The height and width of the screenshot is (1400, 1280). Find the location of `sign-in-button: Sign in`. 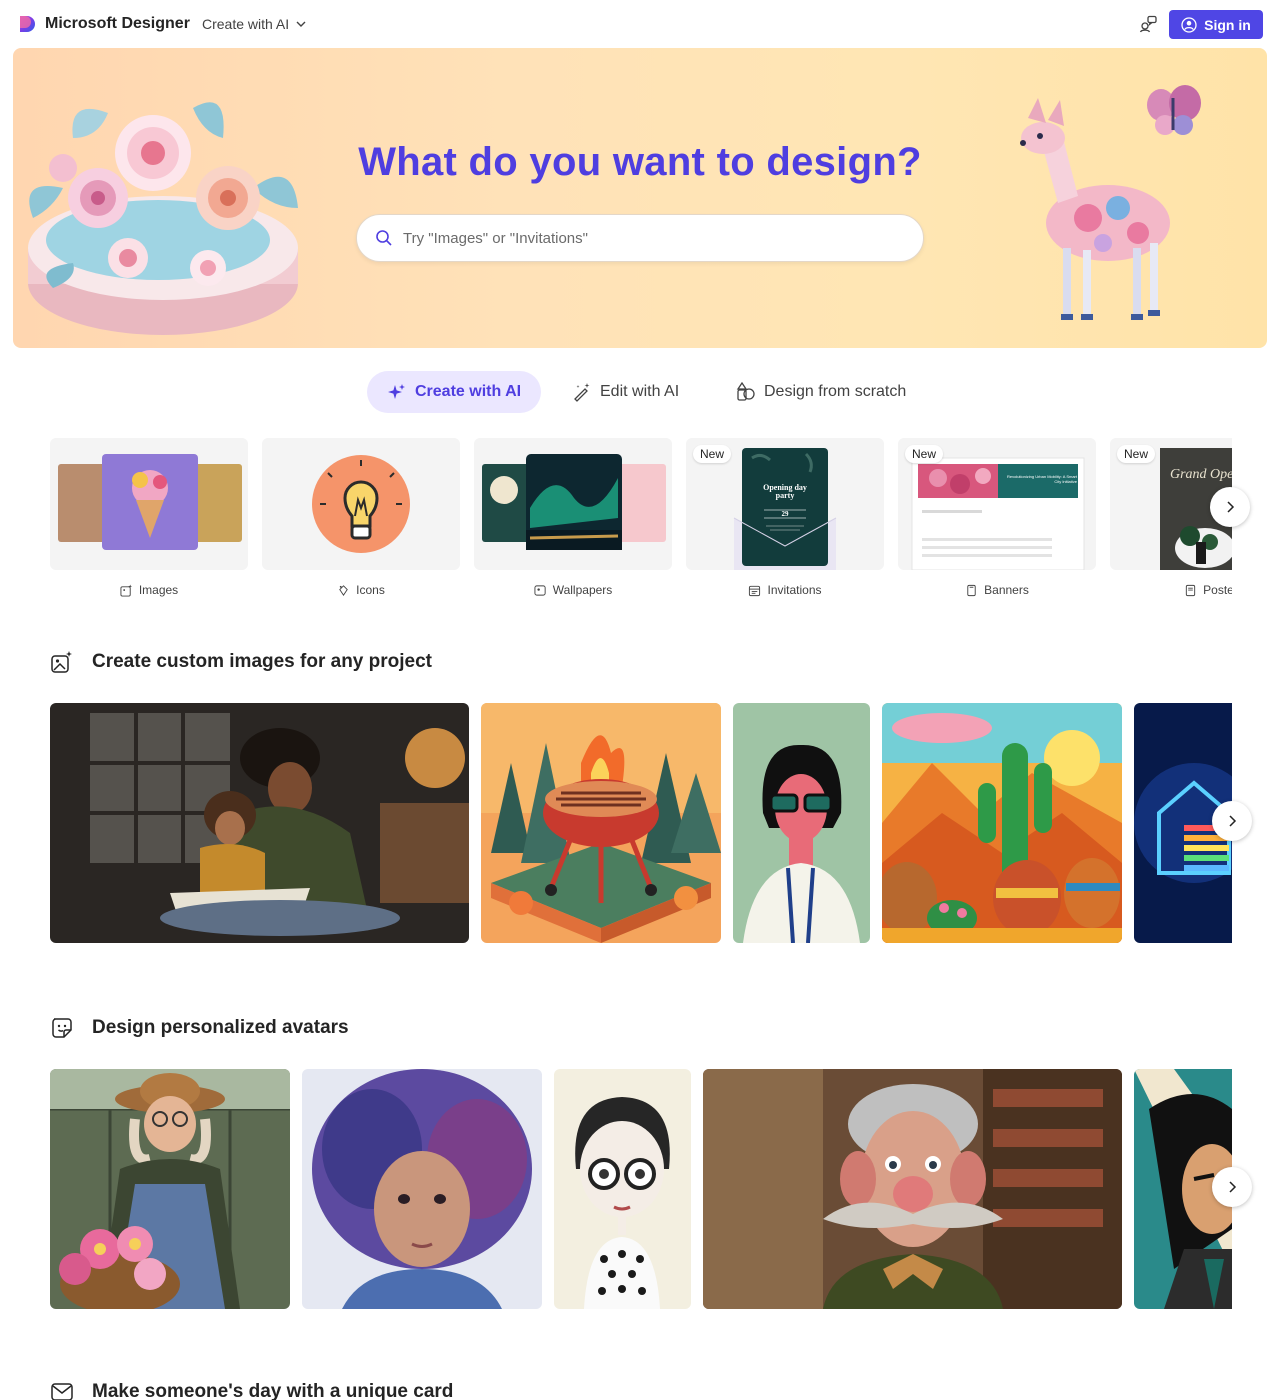

sign-in-button: Sign in is located at coordinates (1216, 24).